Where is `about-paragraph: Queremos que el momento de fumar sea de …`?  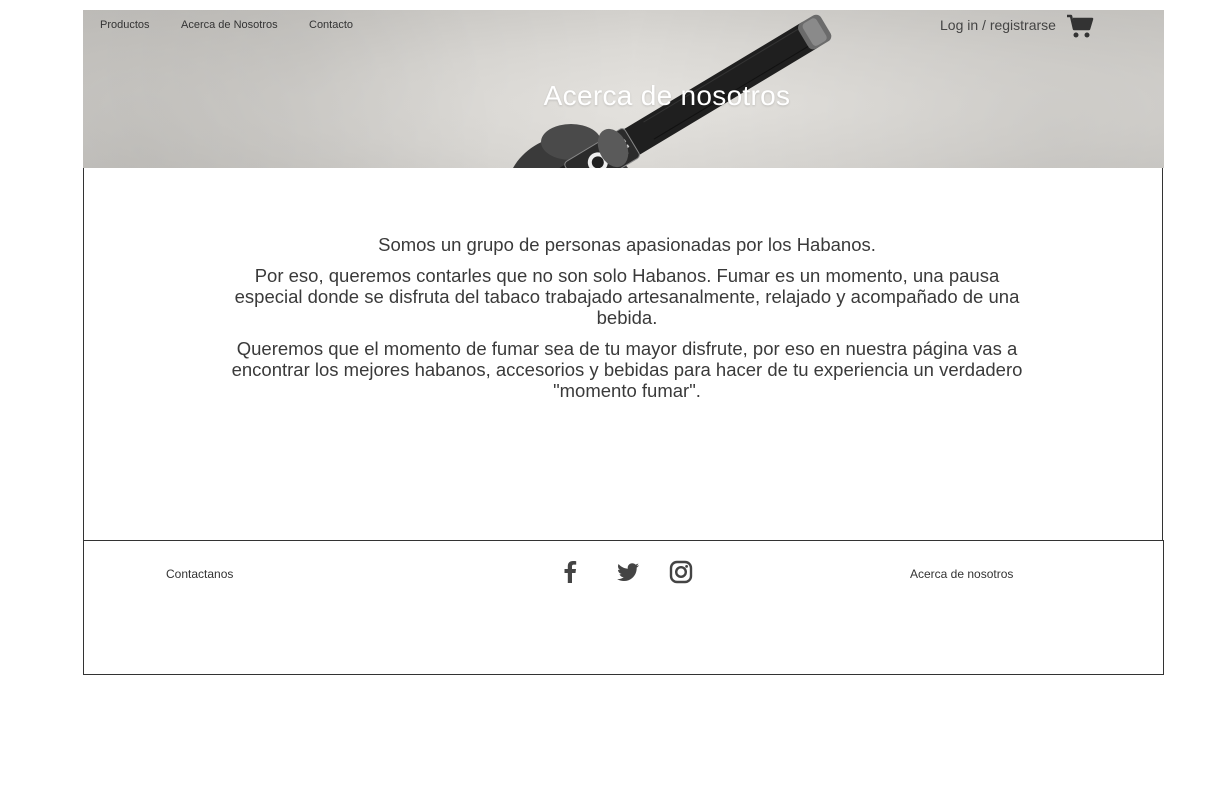 about-paragraph: Queremos que el momento de fumar sea de … is located at coordinates (627, 369).